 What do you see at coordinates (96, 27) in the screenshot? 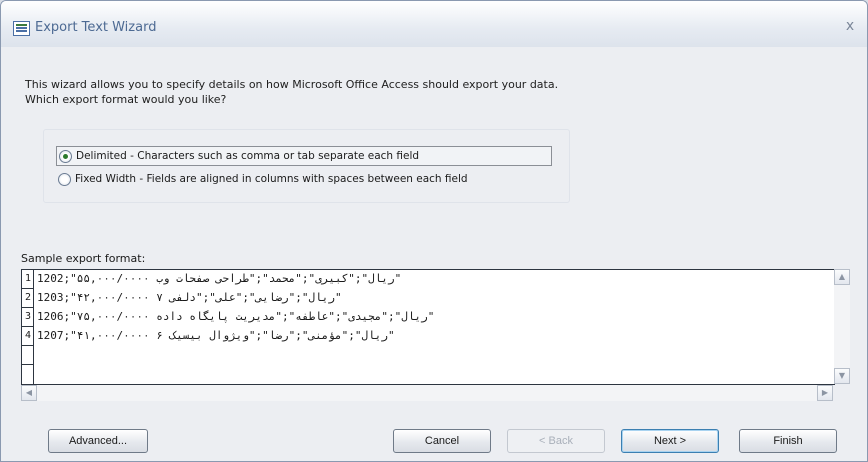
I see `window-title: Export Text Wizard` at bounding box center [96, 27].